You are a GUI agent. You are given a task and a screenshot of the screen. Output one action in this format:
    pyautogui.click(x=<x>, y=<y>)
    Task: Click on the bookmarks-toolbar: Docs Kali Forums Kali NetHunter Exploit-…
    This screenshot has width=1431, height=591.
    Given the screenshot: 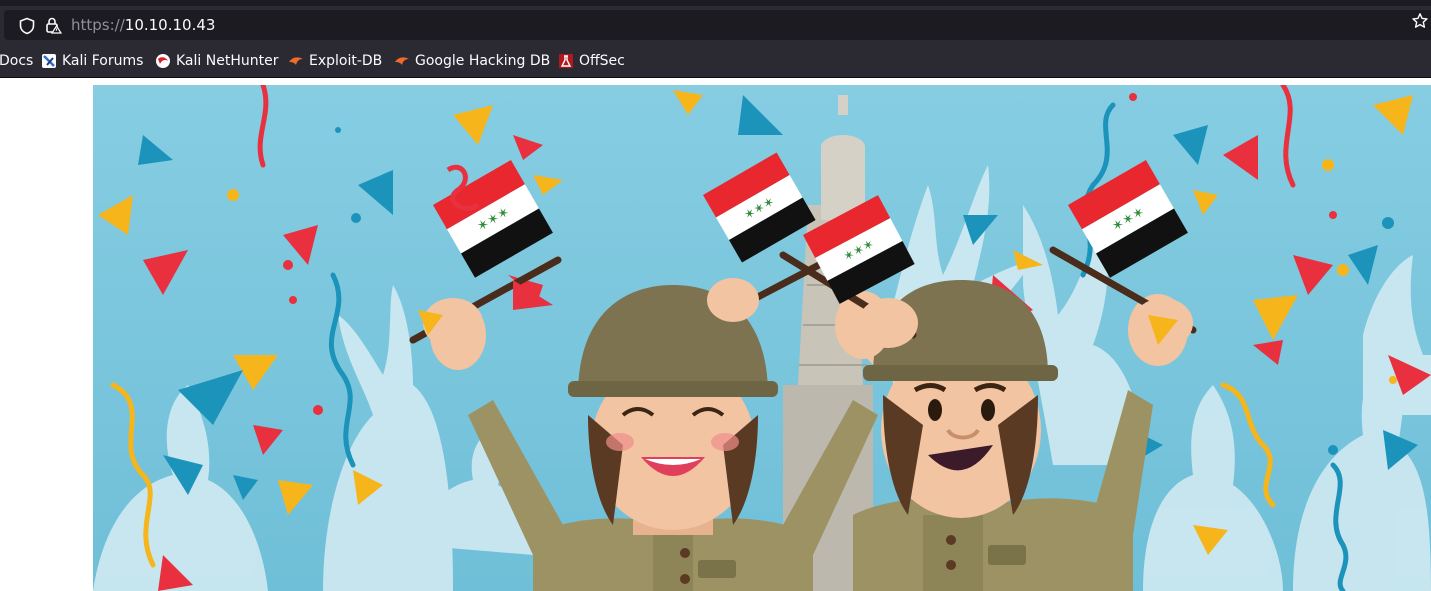 What is the action you would take?
    pyautogui.click(x=715, y=61)
    